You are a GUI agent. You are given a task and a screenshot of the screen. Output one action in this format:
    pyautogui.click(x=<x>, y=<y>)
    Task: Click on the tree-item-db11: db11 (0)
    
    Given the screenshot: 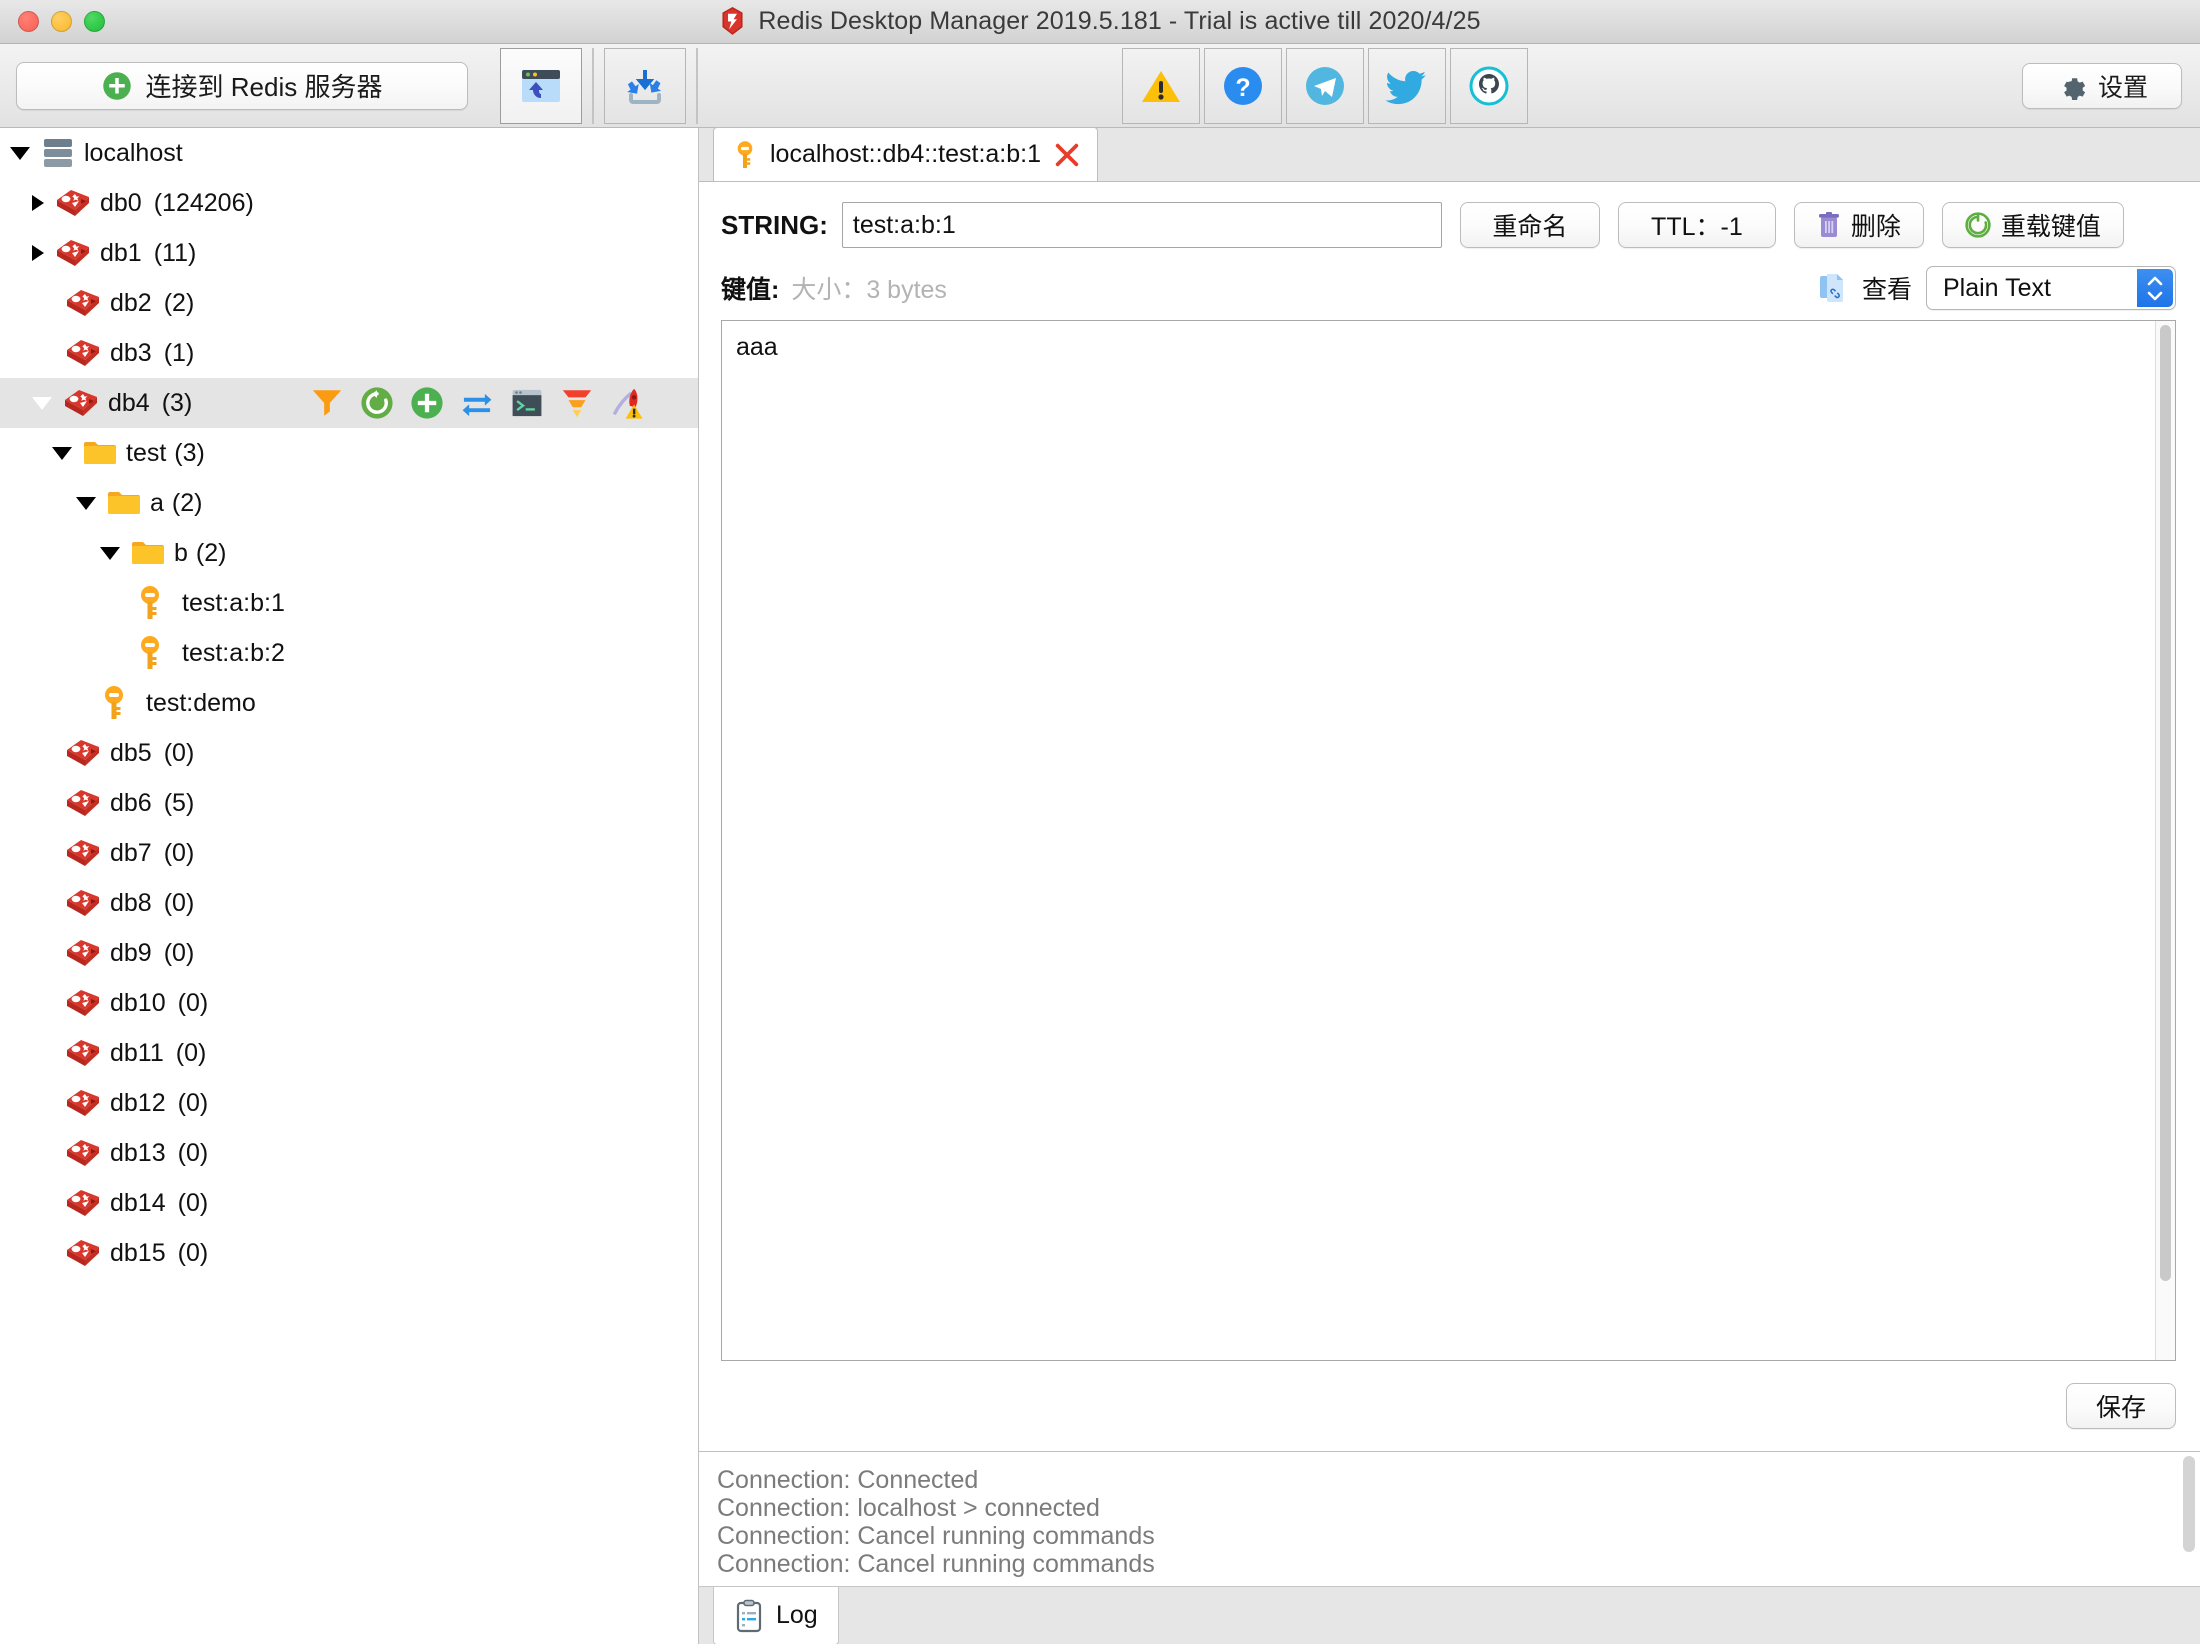 What is the action you would take?
    pyautogui.click(x=349, y=1053)
    